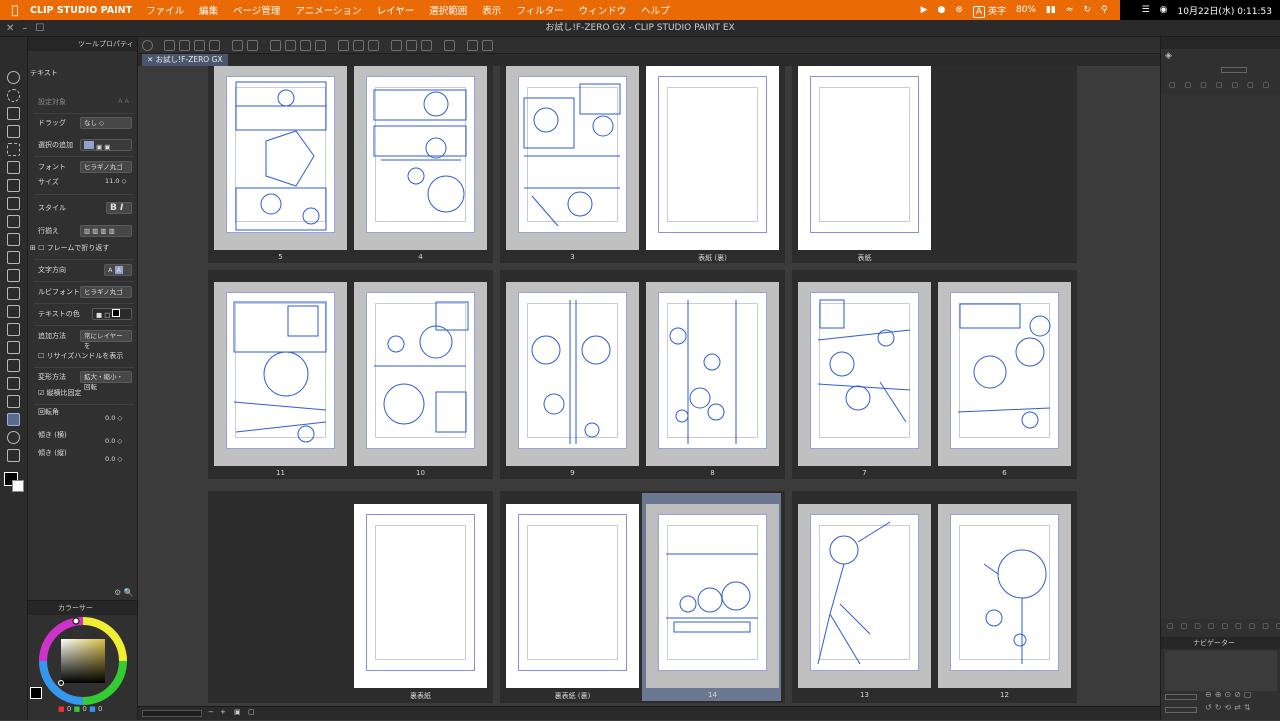 The height and width of the screenshot is (721, 1280). What do you see at coordinates (237, 45) in the screenshot?
I see `undo-icon` at bounding box center [237, 45].